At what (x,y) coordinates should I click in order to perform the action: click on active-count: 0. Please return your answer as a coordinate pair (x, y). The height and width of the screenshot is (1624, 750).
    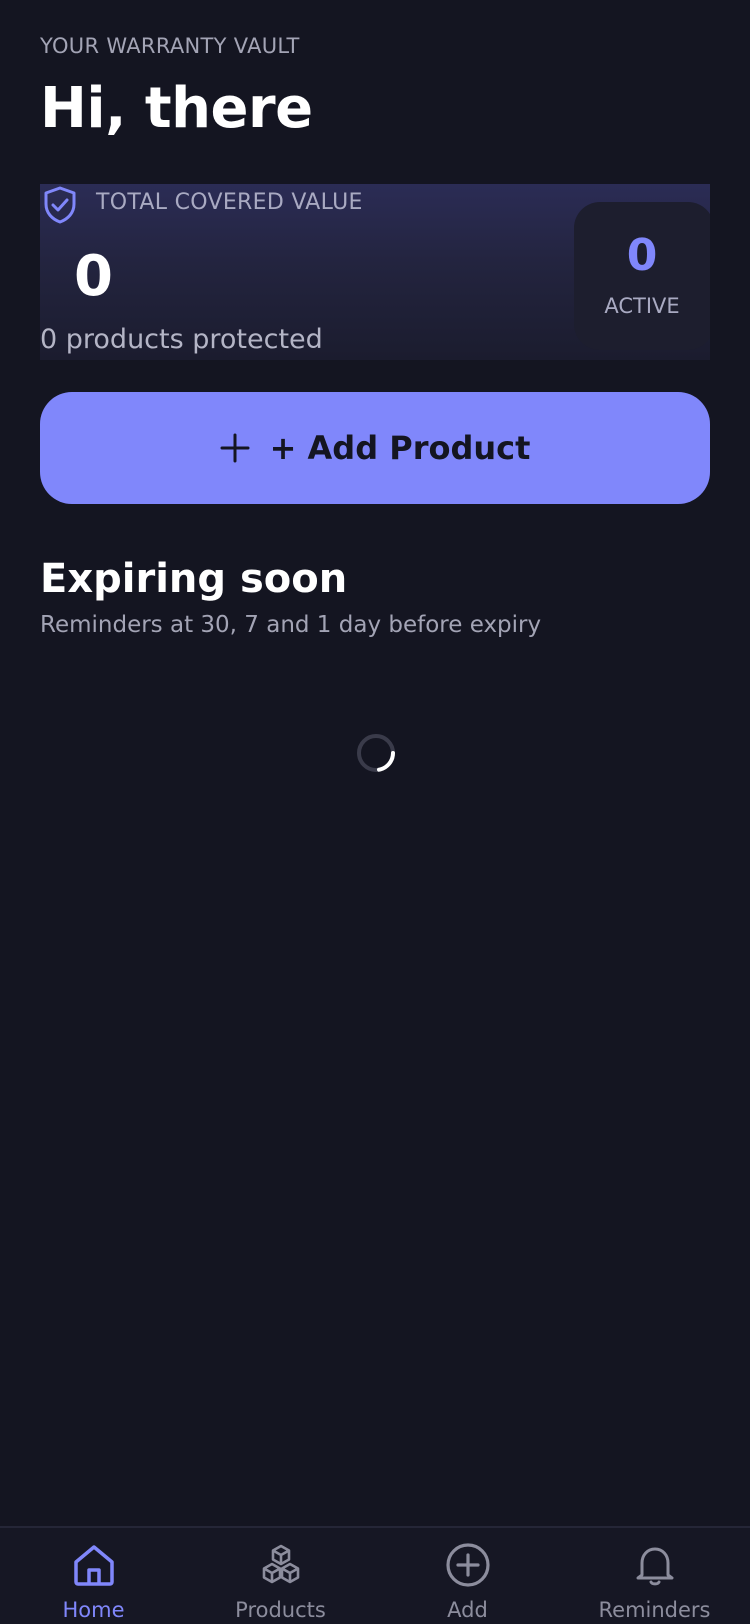
    Looking at the image, I should click on (642, 255).